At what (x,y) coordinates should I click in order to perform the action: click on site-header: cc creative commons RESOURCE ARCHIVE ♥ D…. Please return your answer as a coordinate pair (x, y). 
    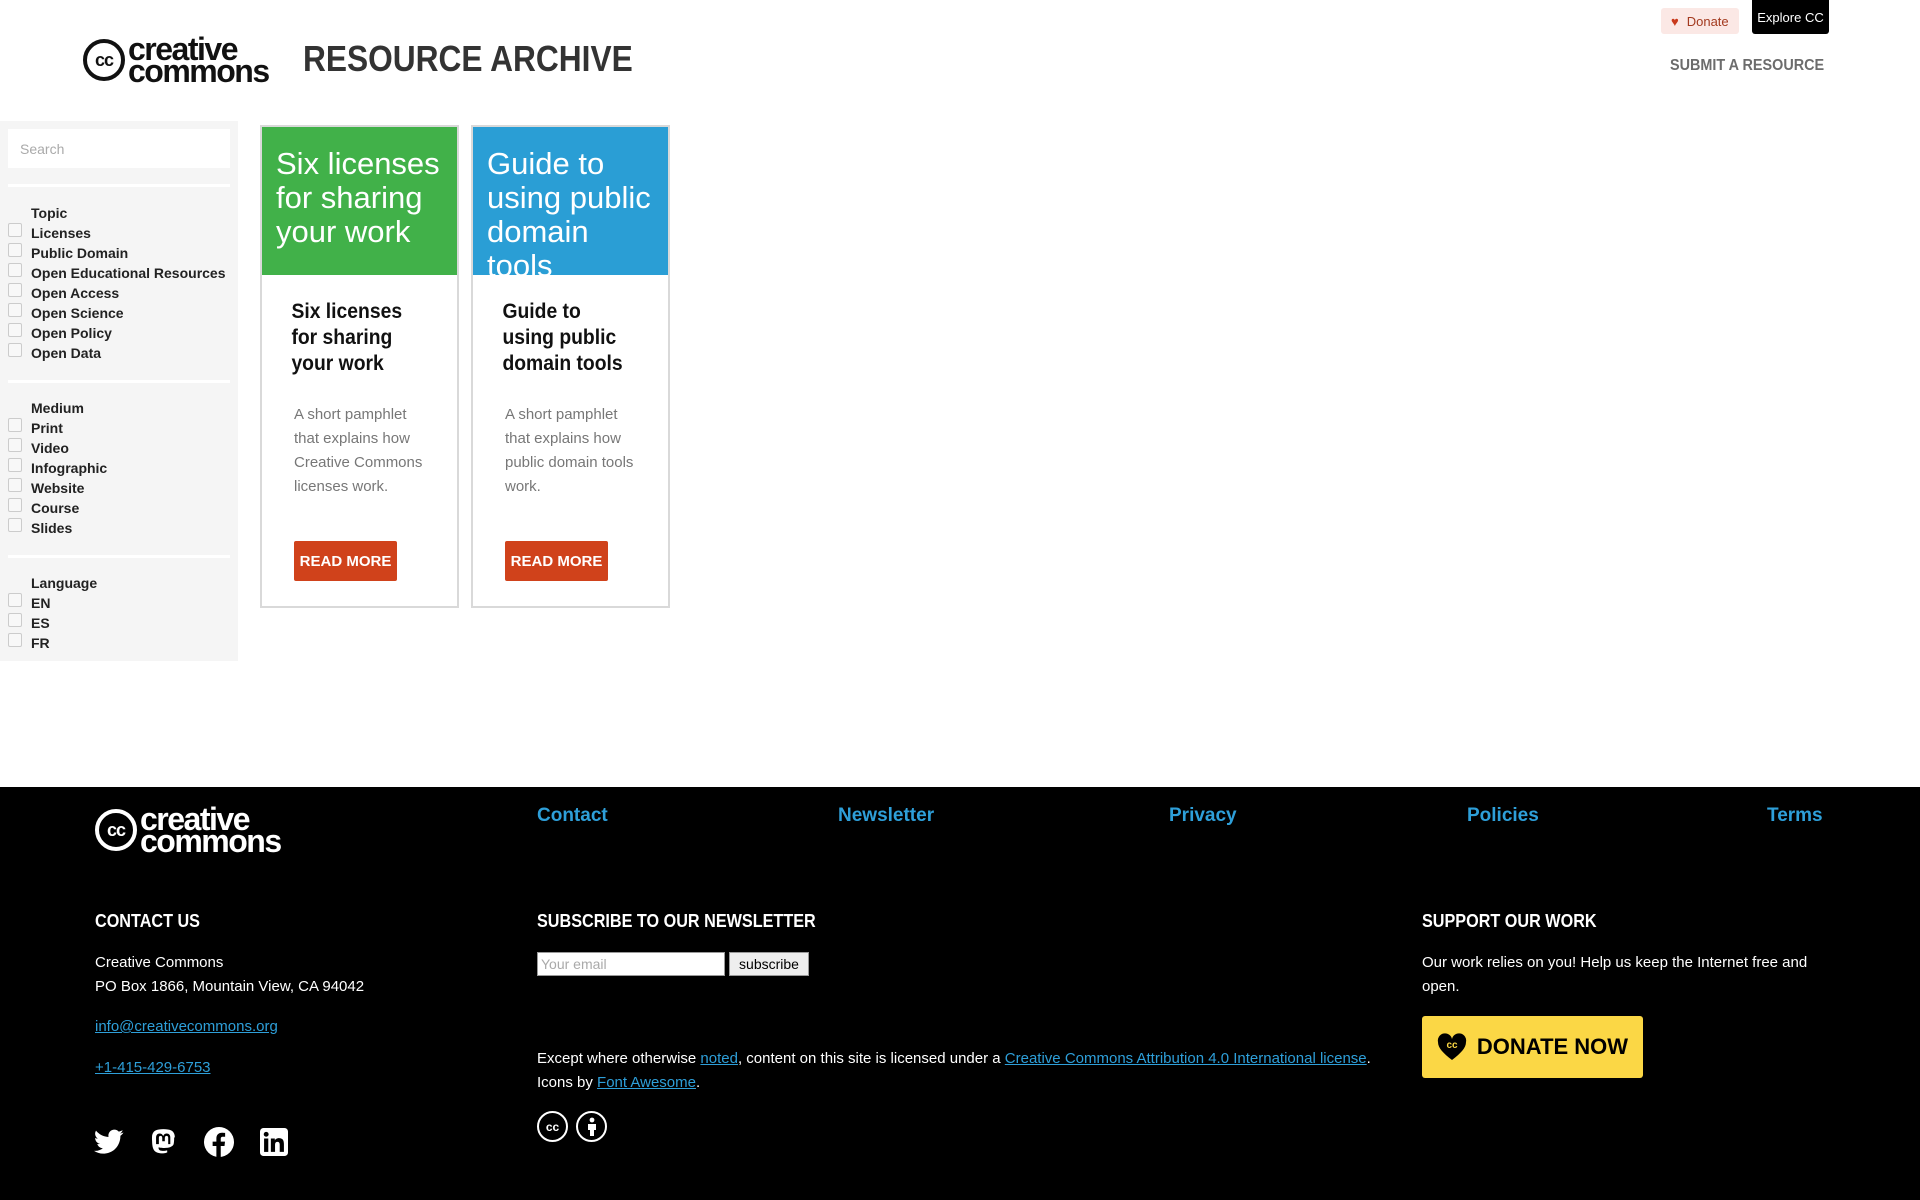
    Looking at the image, I should click on (960, 60).